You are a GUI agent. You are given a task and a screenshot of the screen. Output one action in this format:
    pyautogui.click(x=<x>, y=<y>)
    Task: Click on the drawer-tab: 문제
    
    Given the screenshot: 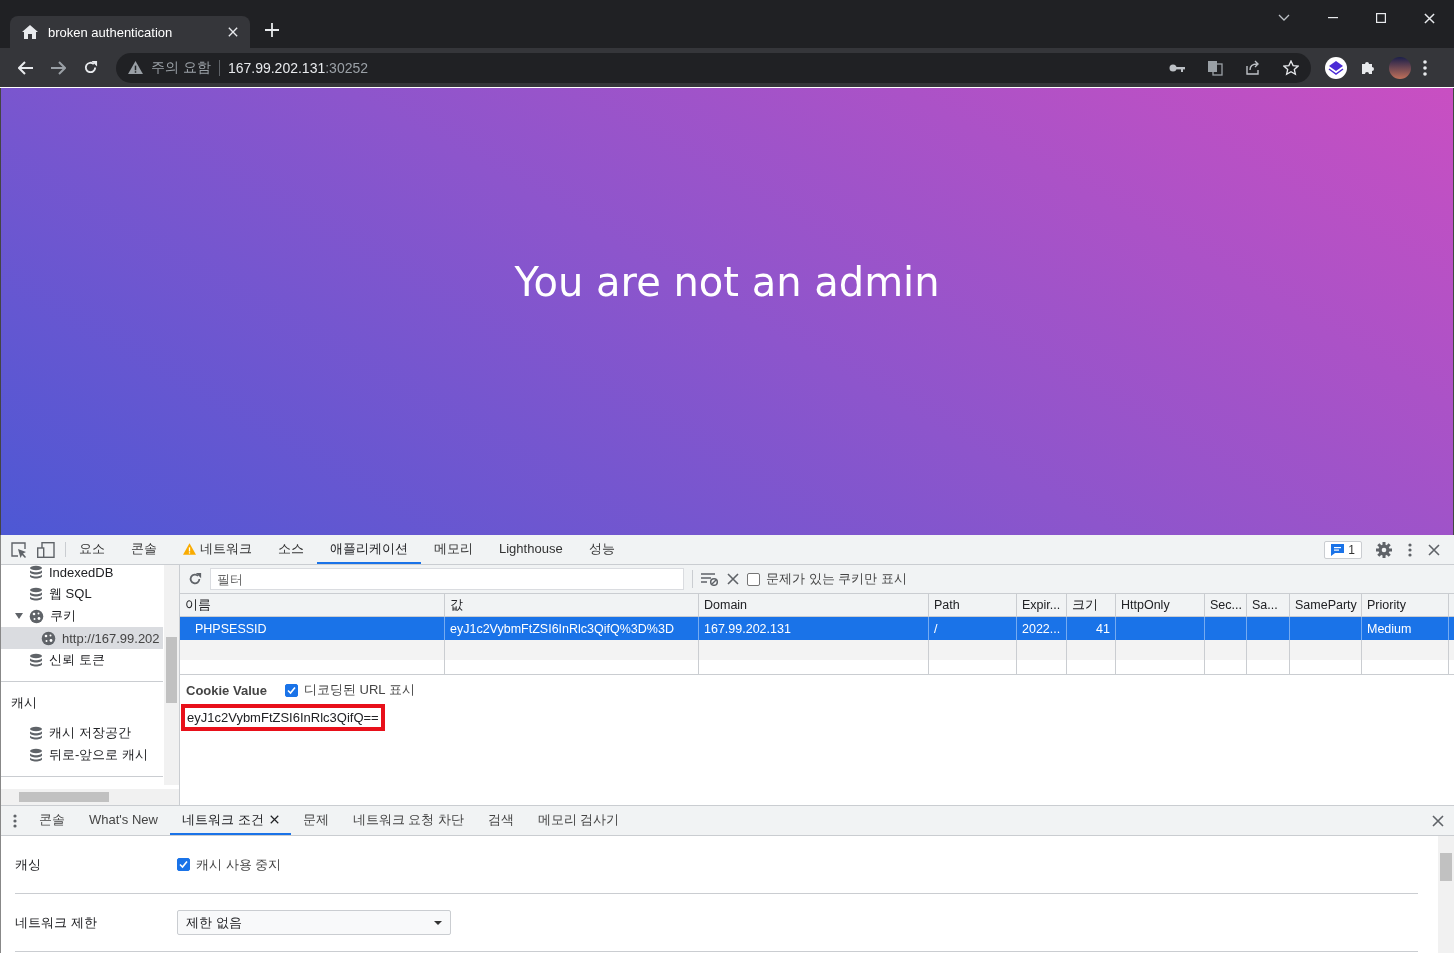 What is the action you would take?
    pyautogui.click(x=315, y=820)
    